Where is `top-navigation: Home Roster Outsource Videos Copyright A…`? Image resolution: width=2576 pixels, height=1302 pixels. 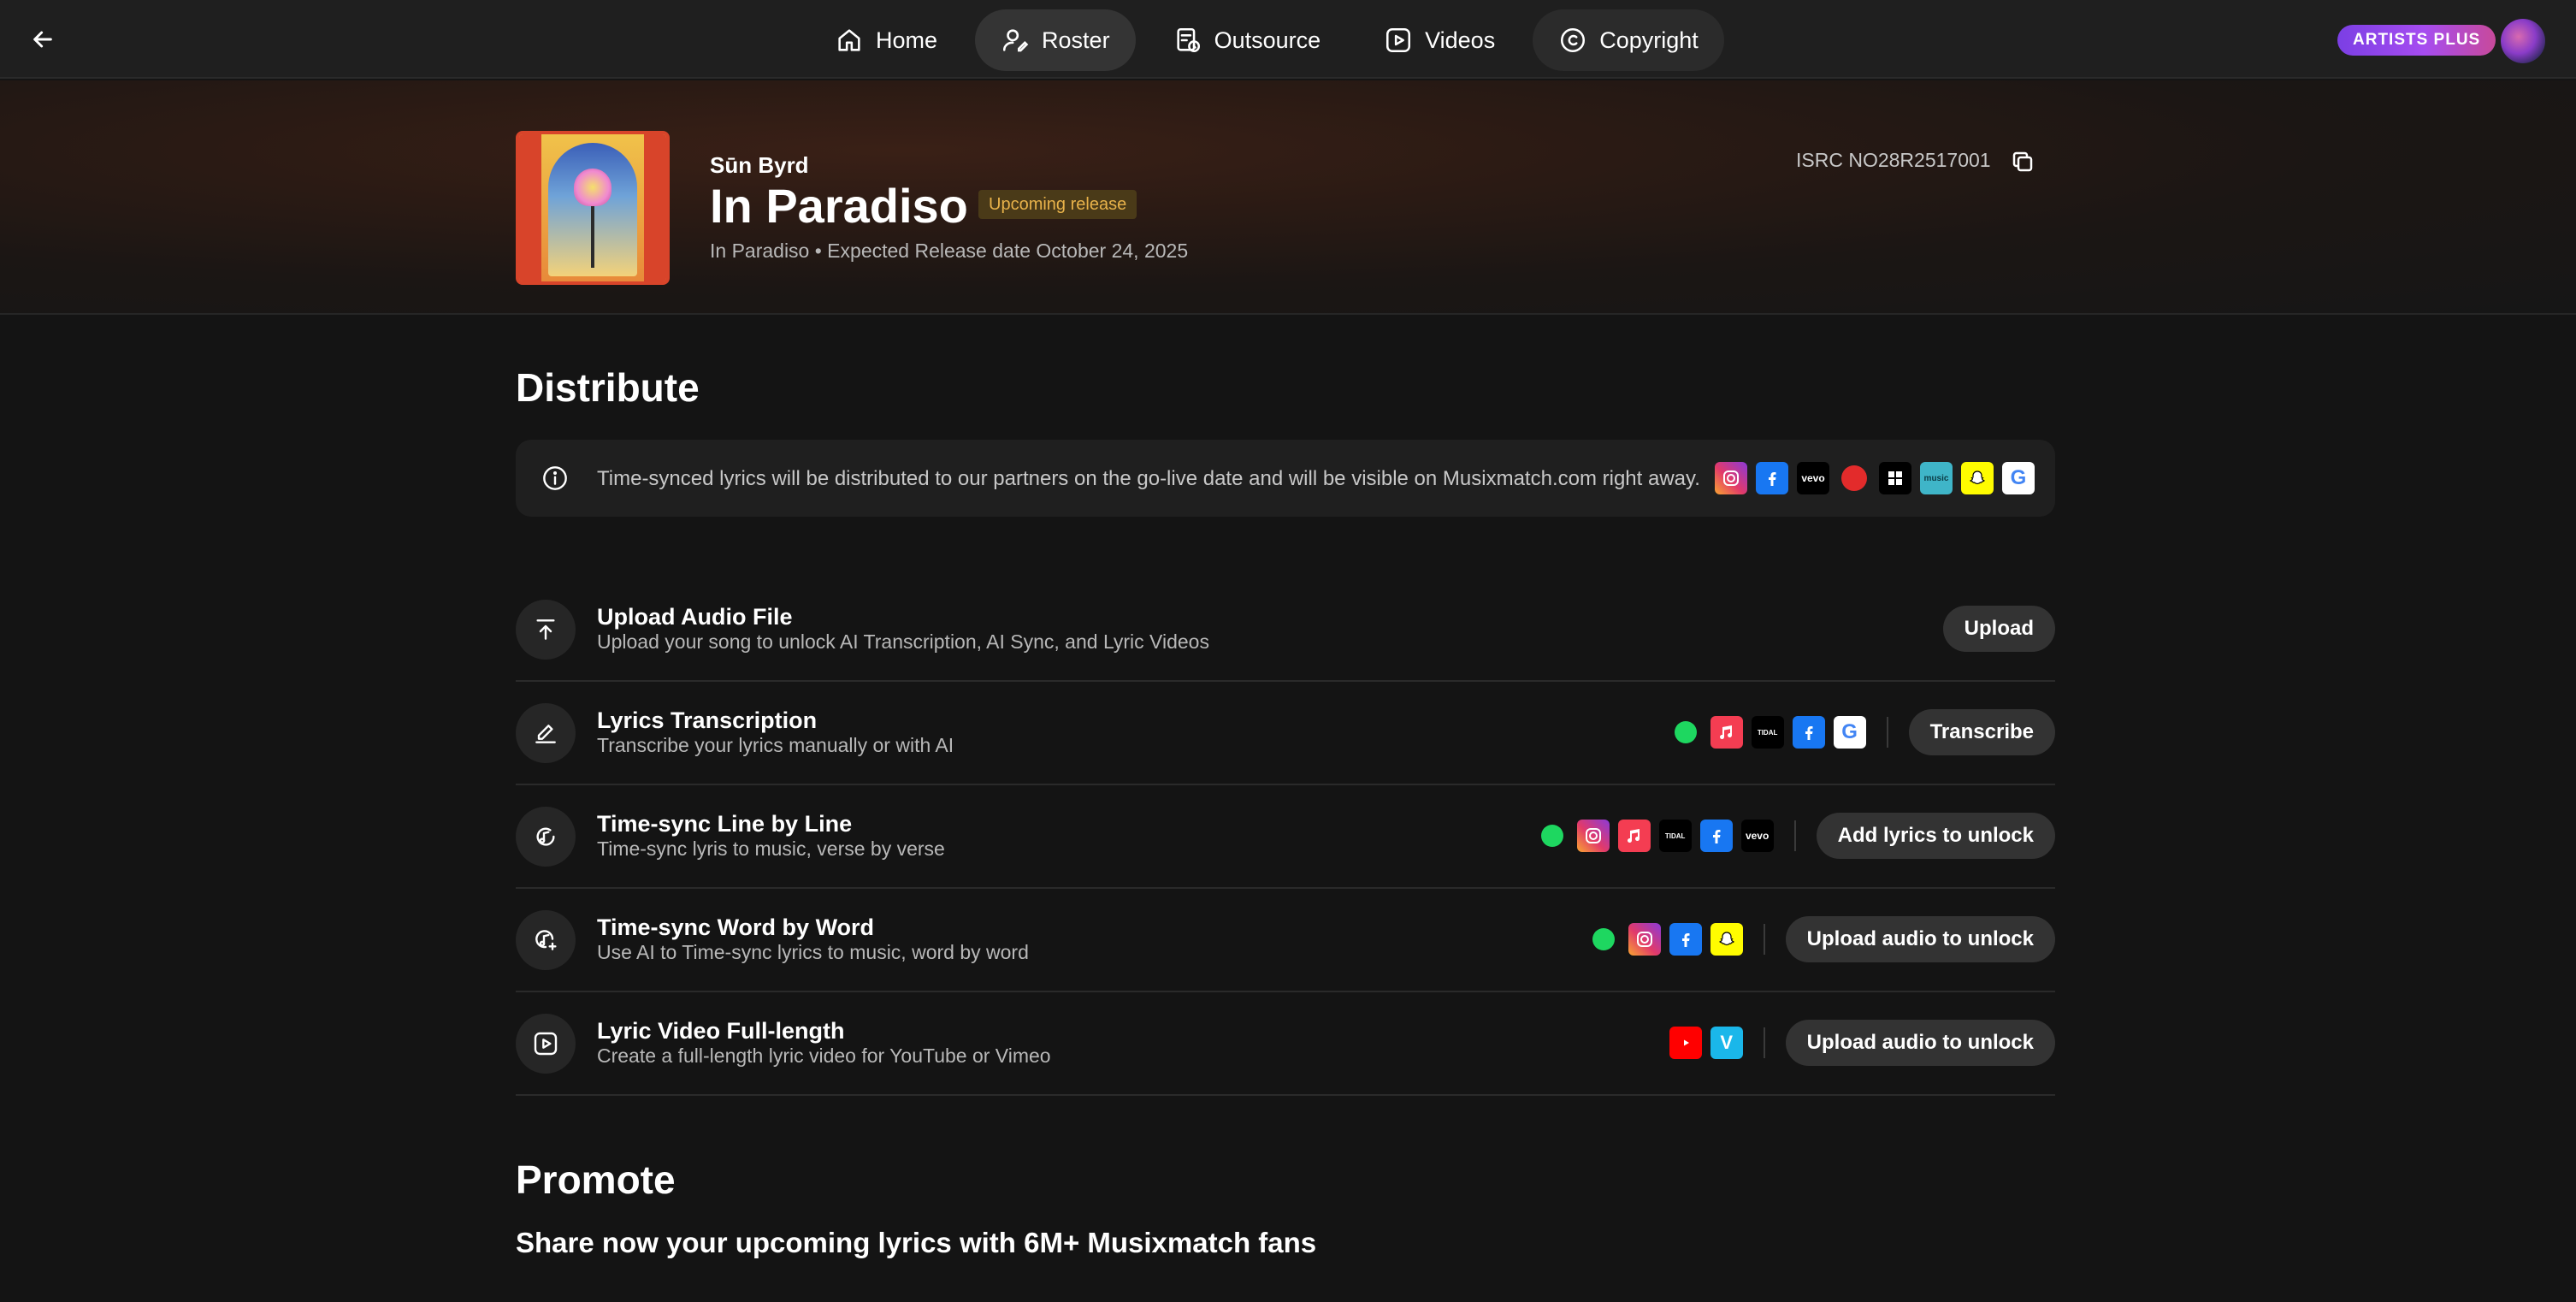 top-navigation: Home Roster Outsource Videos Copyright A… is located at coordinates (1288, 39).